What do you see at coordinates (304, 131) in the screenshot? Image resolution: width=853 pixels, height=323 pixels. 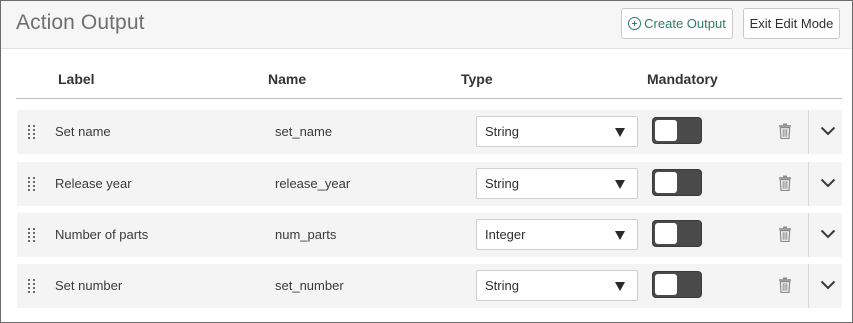 I see `row-name: set_name` at bounding box center [304, 131].